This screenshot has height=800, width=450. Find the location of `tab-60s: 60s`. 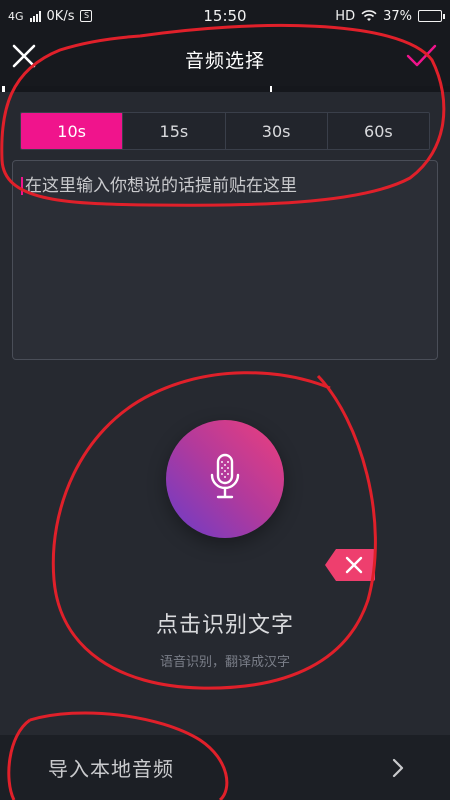

tab-60s: 60s is located at coordinates (377, 131).